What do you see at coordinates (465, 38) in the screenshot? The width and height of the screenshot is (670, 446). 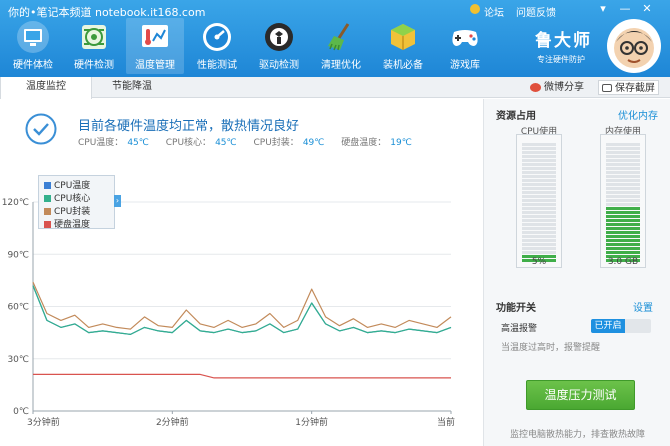 I see `gamepad-icon` at bounding box center [465, 38].